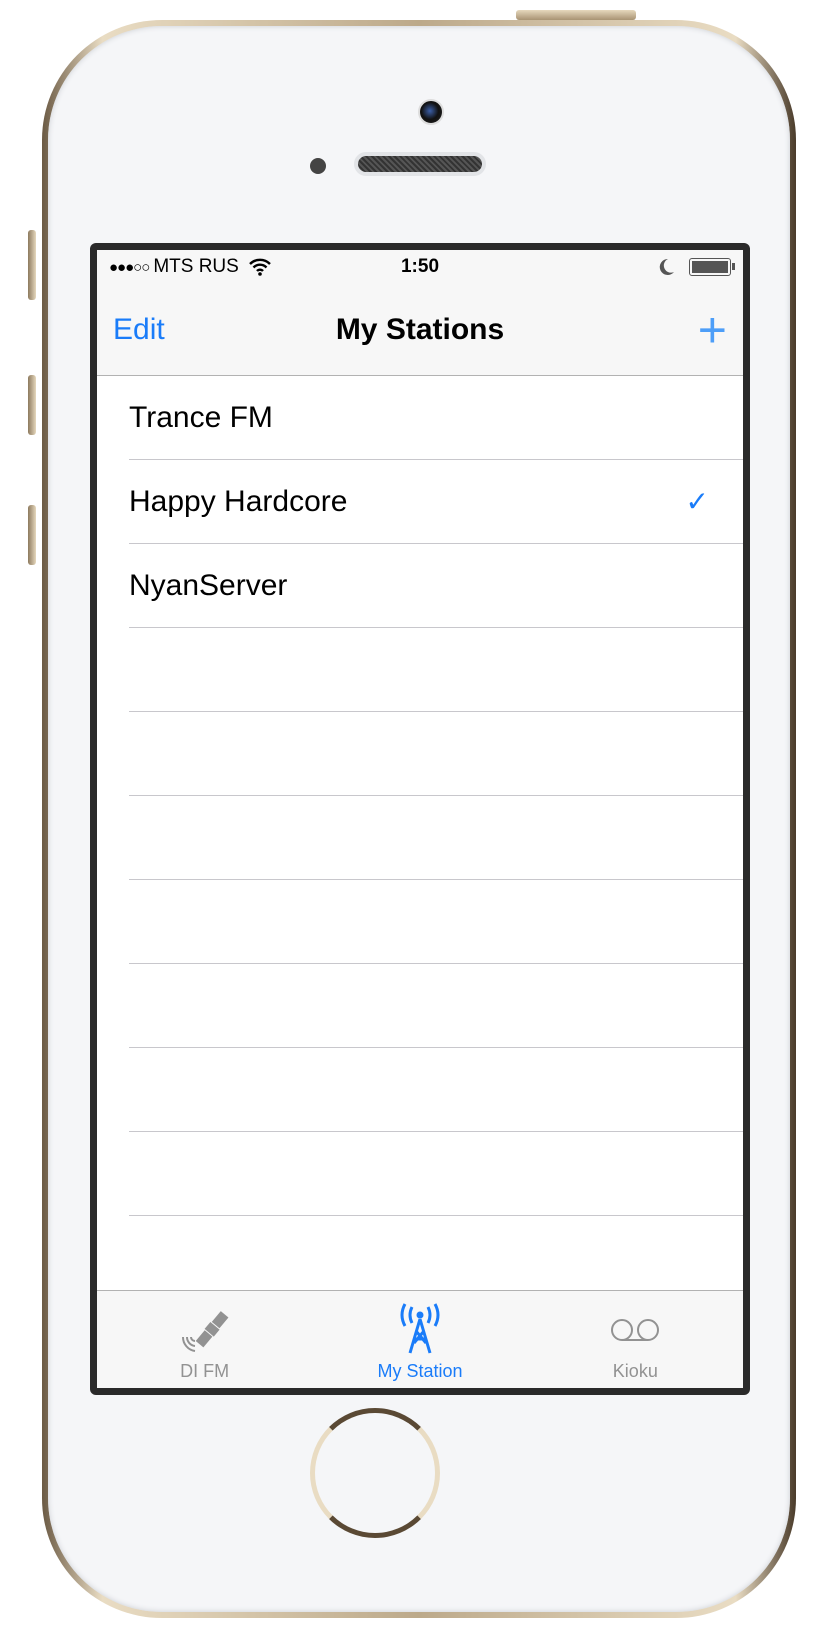 The image size is (830, 1640). Describe the element at coordinates (318, 166) in the screenshot. I see `proximity-sensor` at that location.